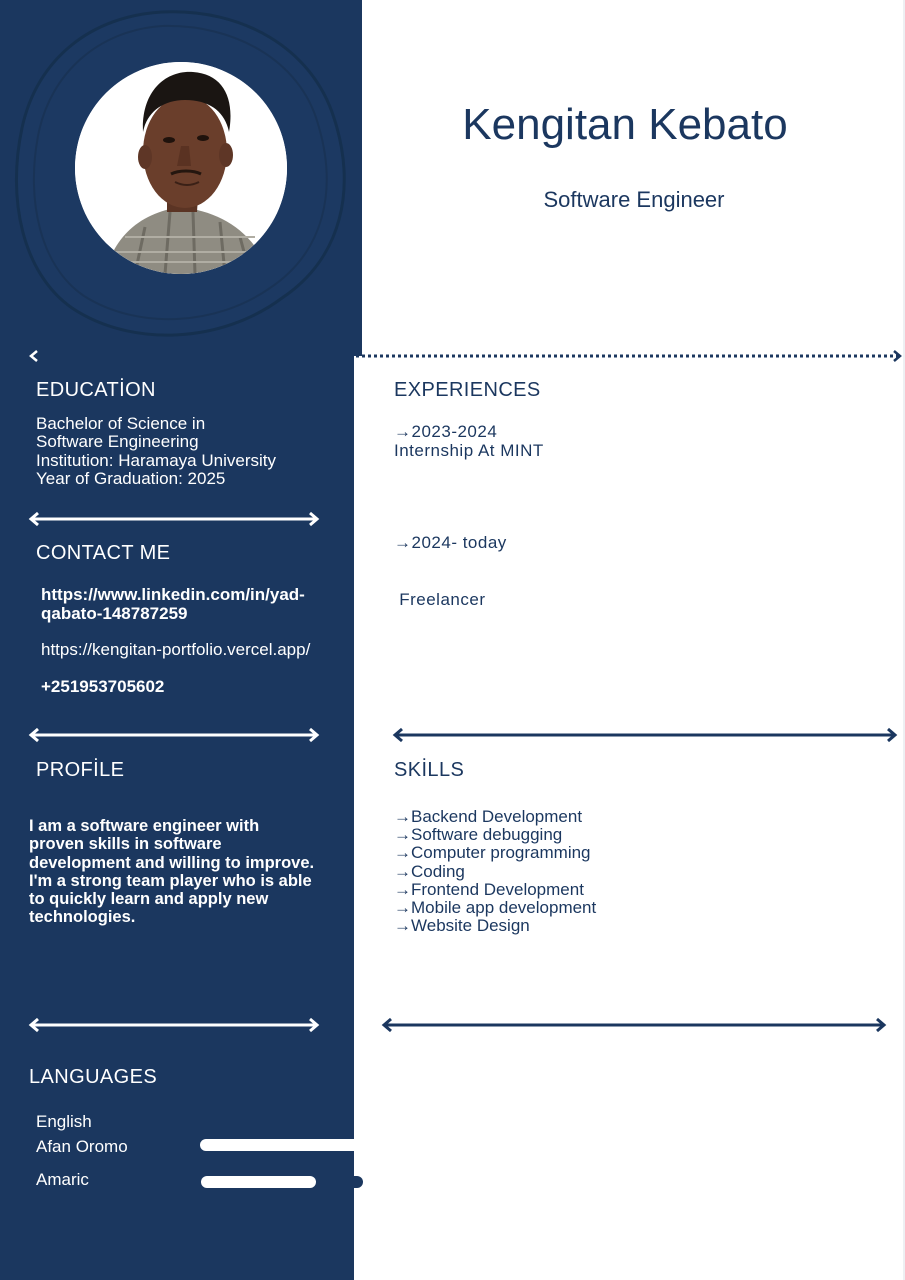 The image size is (905, 1280). I want to click on experiences-heading: EXPERIENCES, so click(467, 390).